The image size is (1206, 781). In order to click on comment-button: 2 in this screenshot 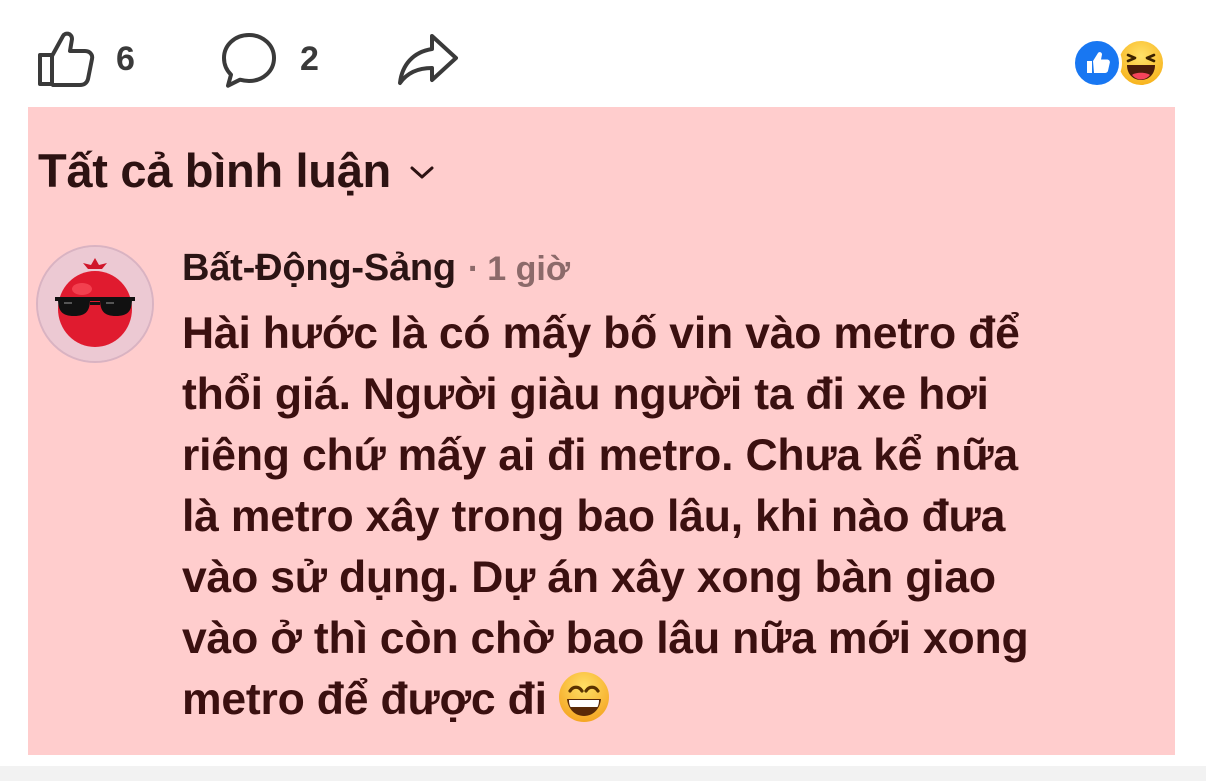, I will do `click(268, 59)`.